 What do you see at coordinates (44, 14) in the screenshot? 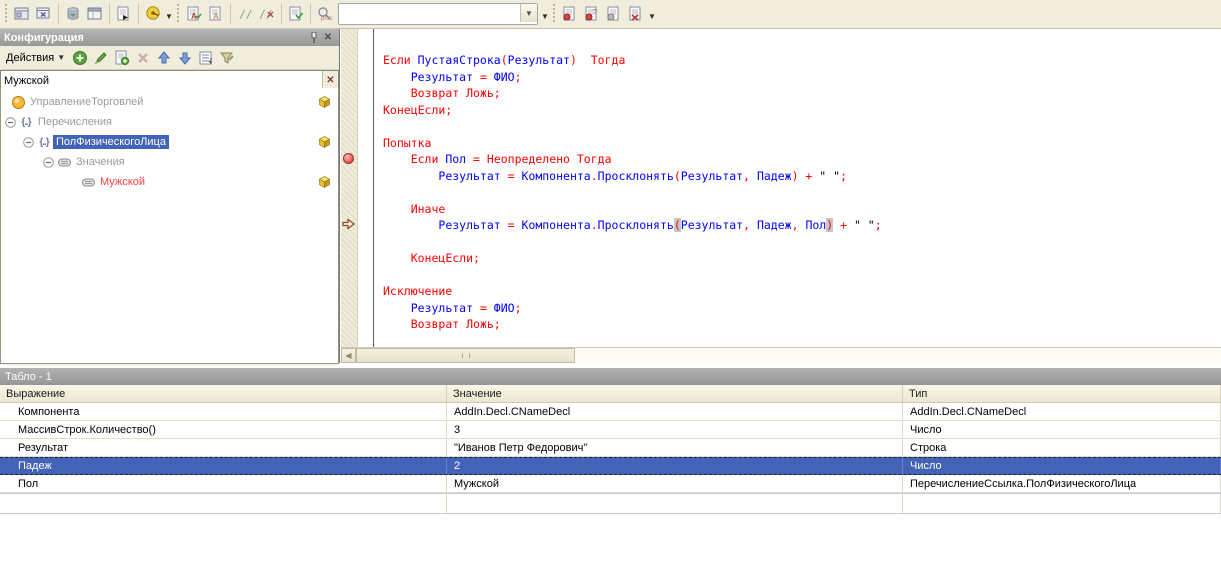
I see `close-windows-icon` at bounding box center [44, 14].